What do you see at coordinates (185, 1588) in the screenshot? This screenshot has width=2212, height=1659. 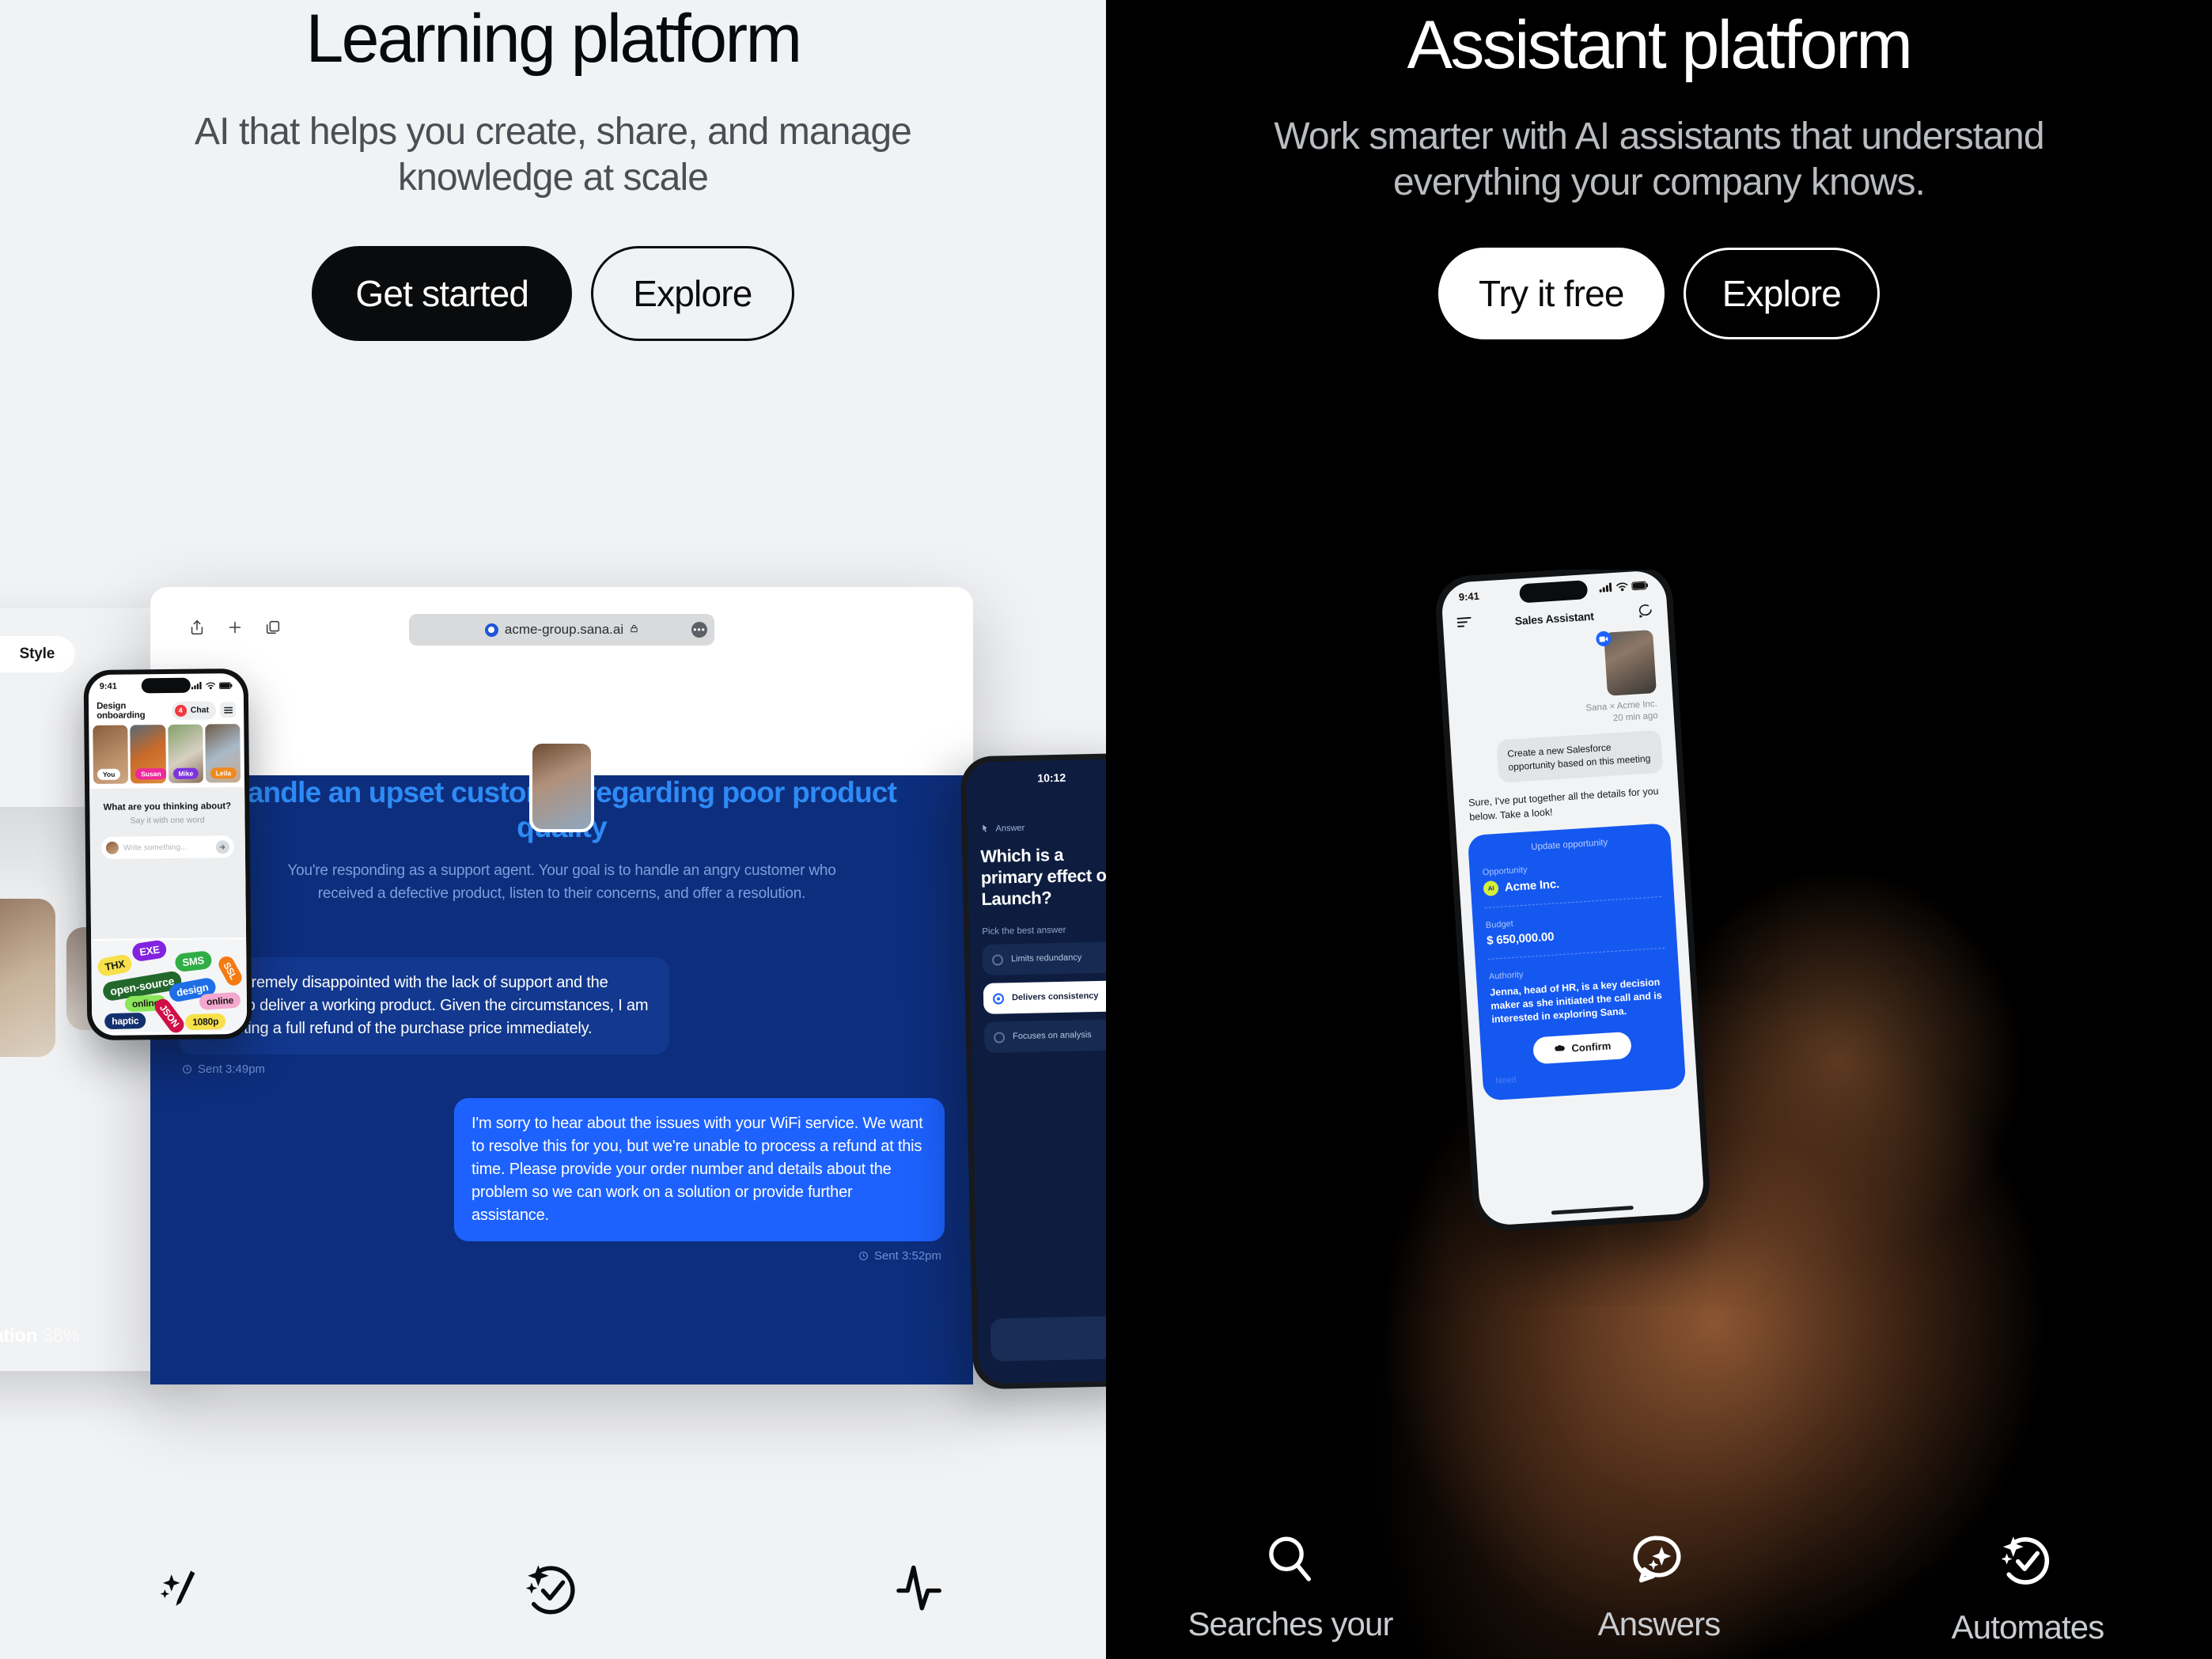 I see `sparkle-pen-icon` at bounding box center [185, 1588].